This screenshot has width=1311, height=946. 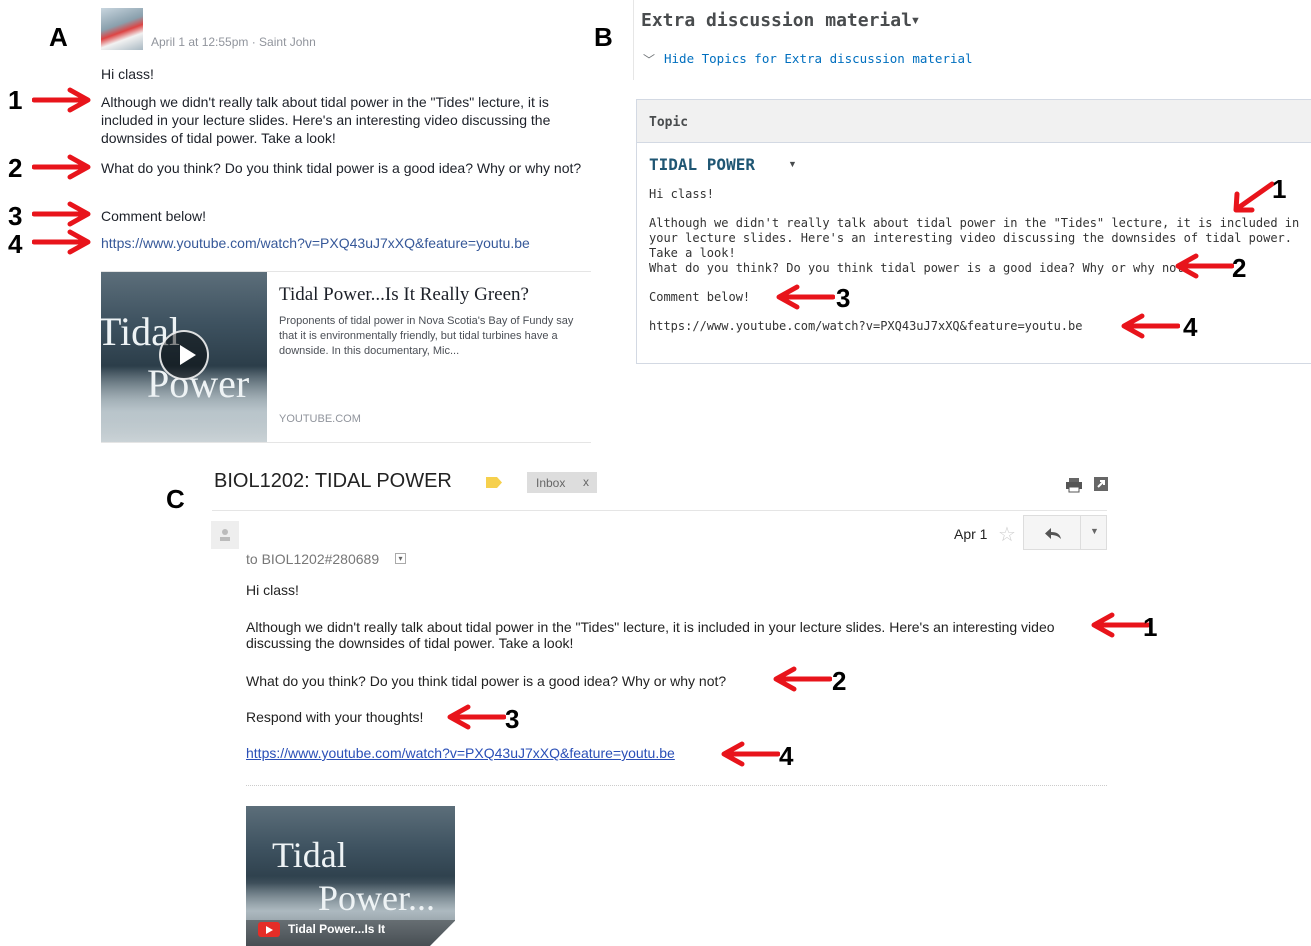 I want to click on post-paragraph-3: Comment below!, so click(x=154, y=216).